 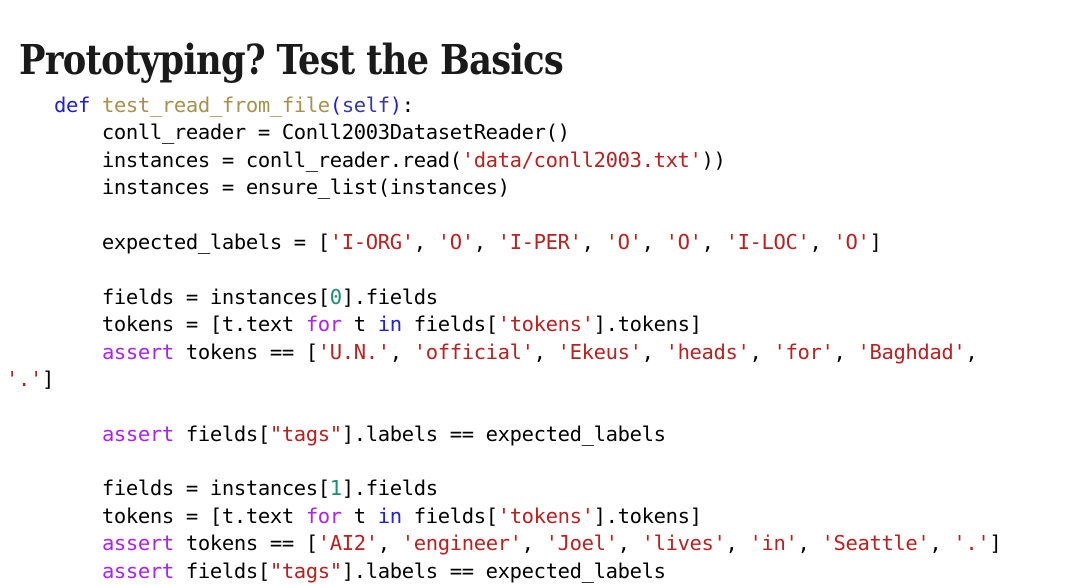 I want to click on code-token: )), so click(x=713, y=159).